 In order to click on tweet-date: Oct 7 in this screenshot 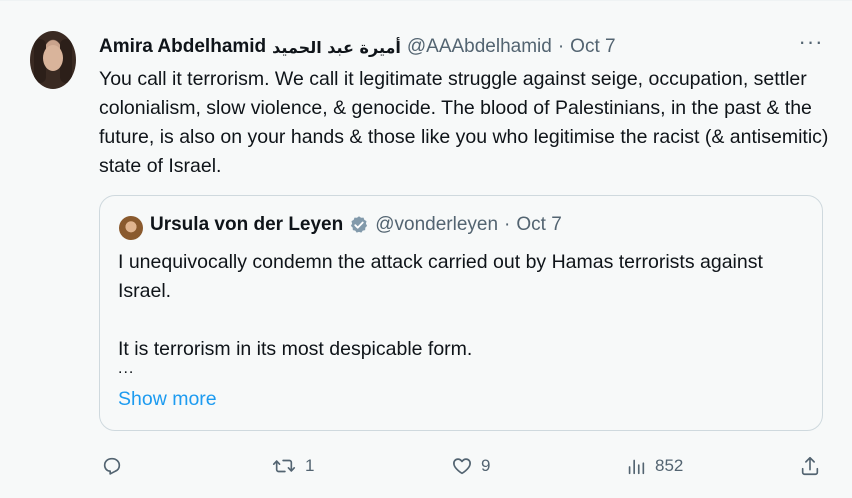, I will do `click(592, 47)`.